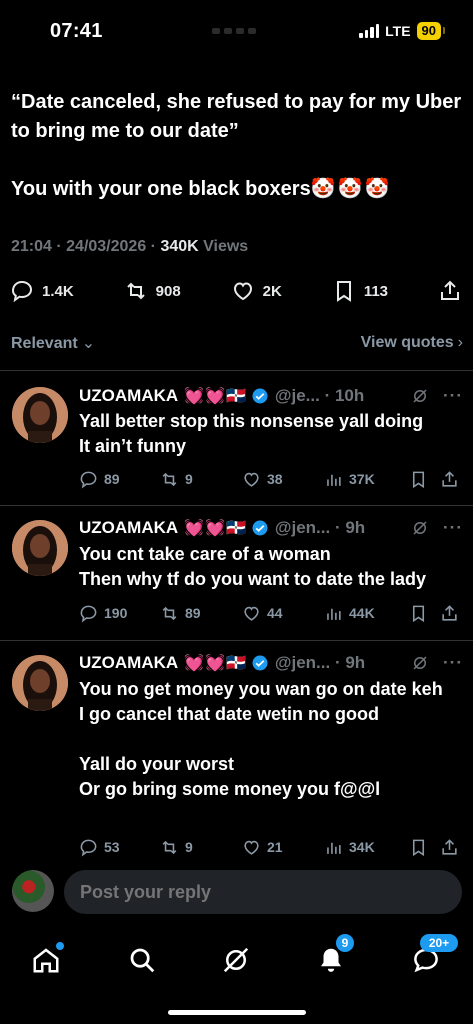 The height and width of the screenshot is (1024, 473). Describe the element at coordinates (460, 342) in the screenshot. I see `chevron-right-icon: ›` at that location.